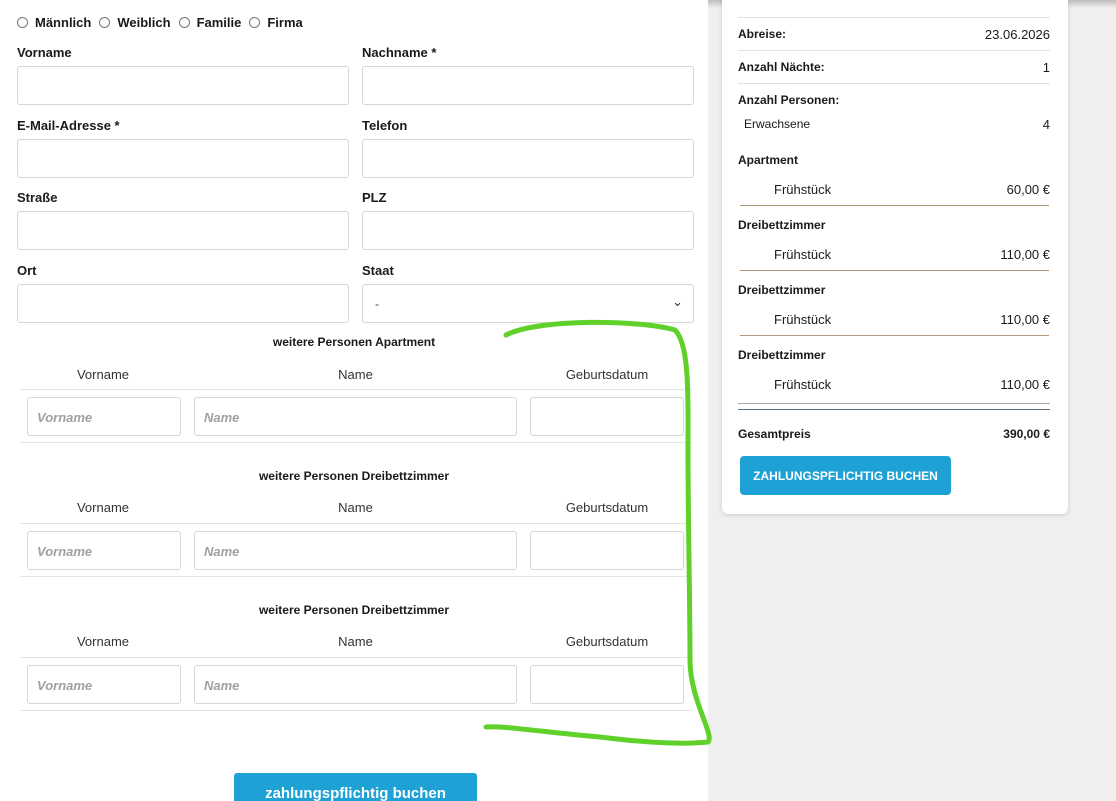 The image size is (1116, 801). I want to click on radio-family: Familie, so click(210, 22).